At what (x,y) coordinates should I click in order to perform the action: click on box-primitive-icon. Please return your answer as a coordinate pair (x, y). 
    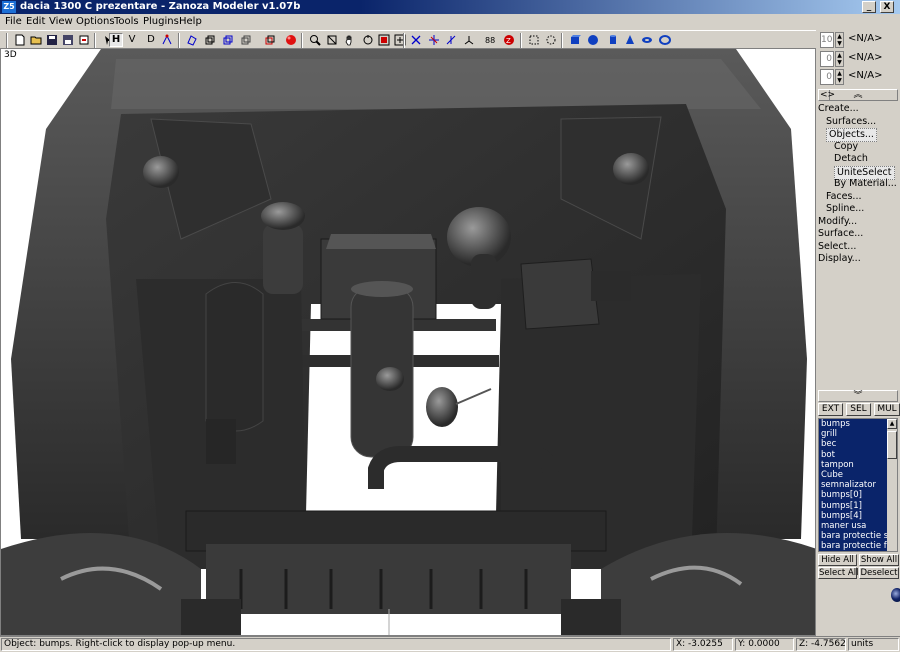
    Looking at the image, I should click on (575, 40).